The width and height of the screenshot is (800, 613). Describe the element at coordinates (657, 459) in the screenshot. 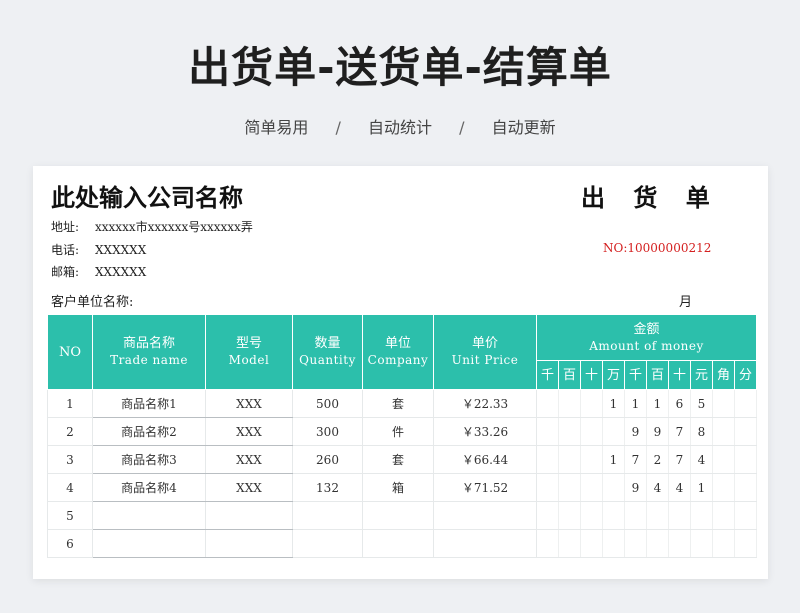

I see `amount-digit-cell: 2` at that location.